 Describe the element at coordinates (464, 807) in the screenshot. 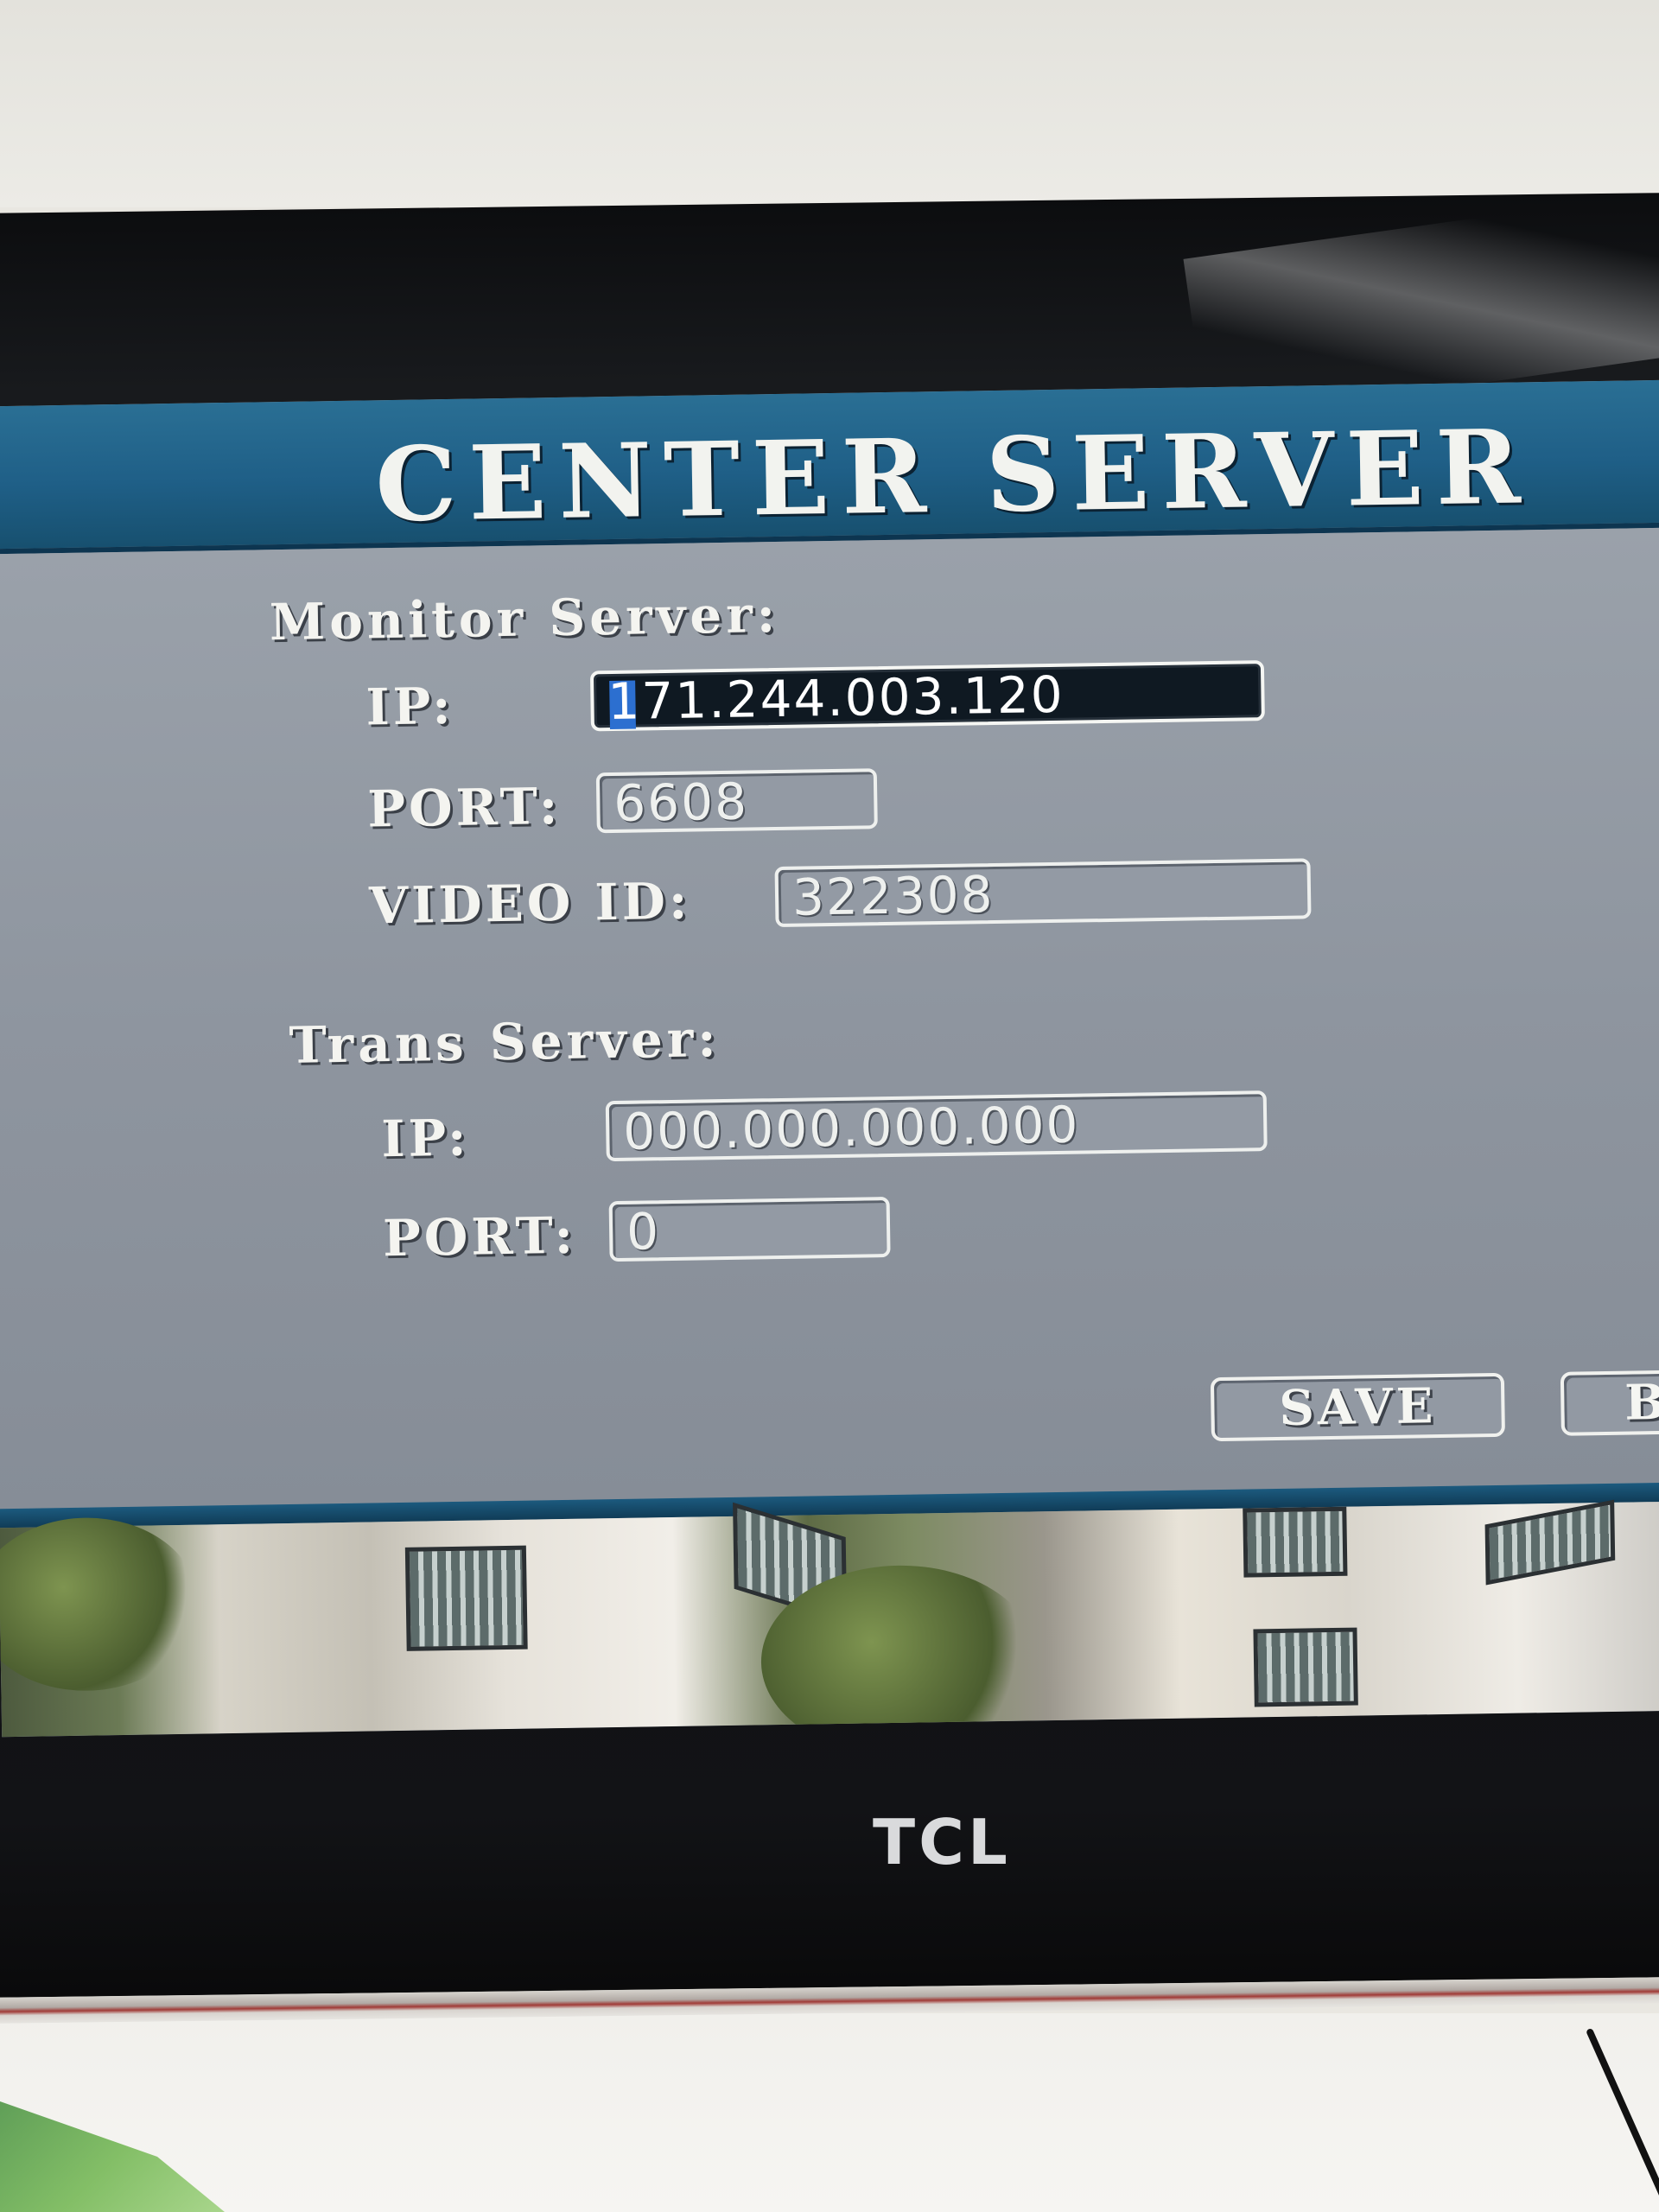

I see `monitor-port-label: PORT:` at that location.